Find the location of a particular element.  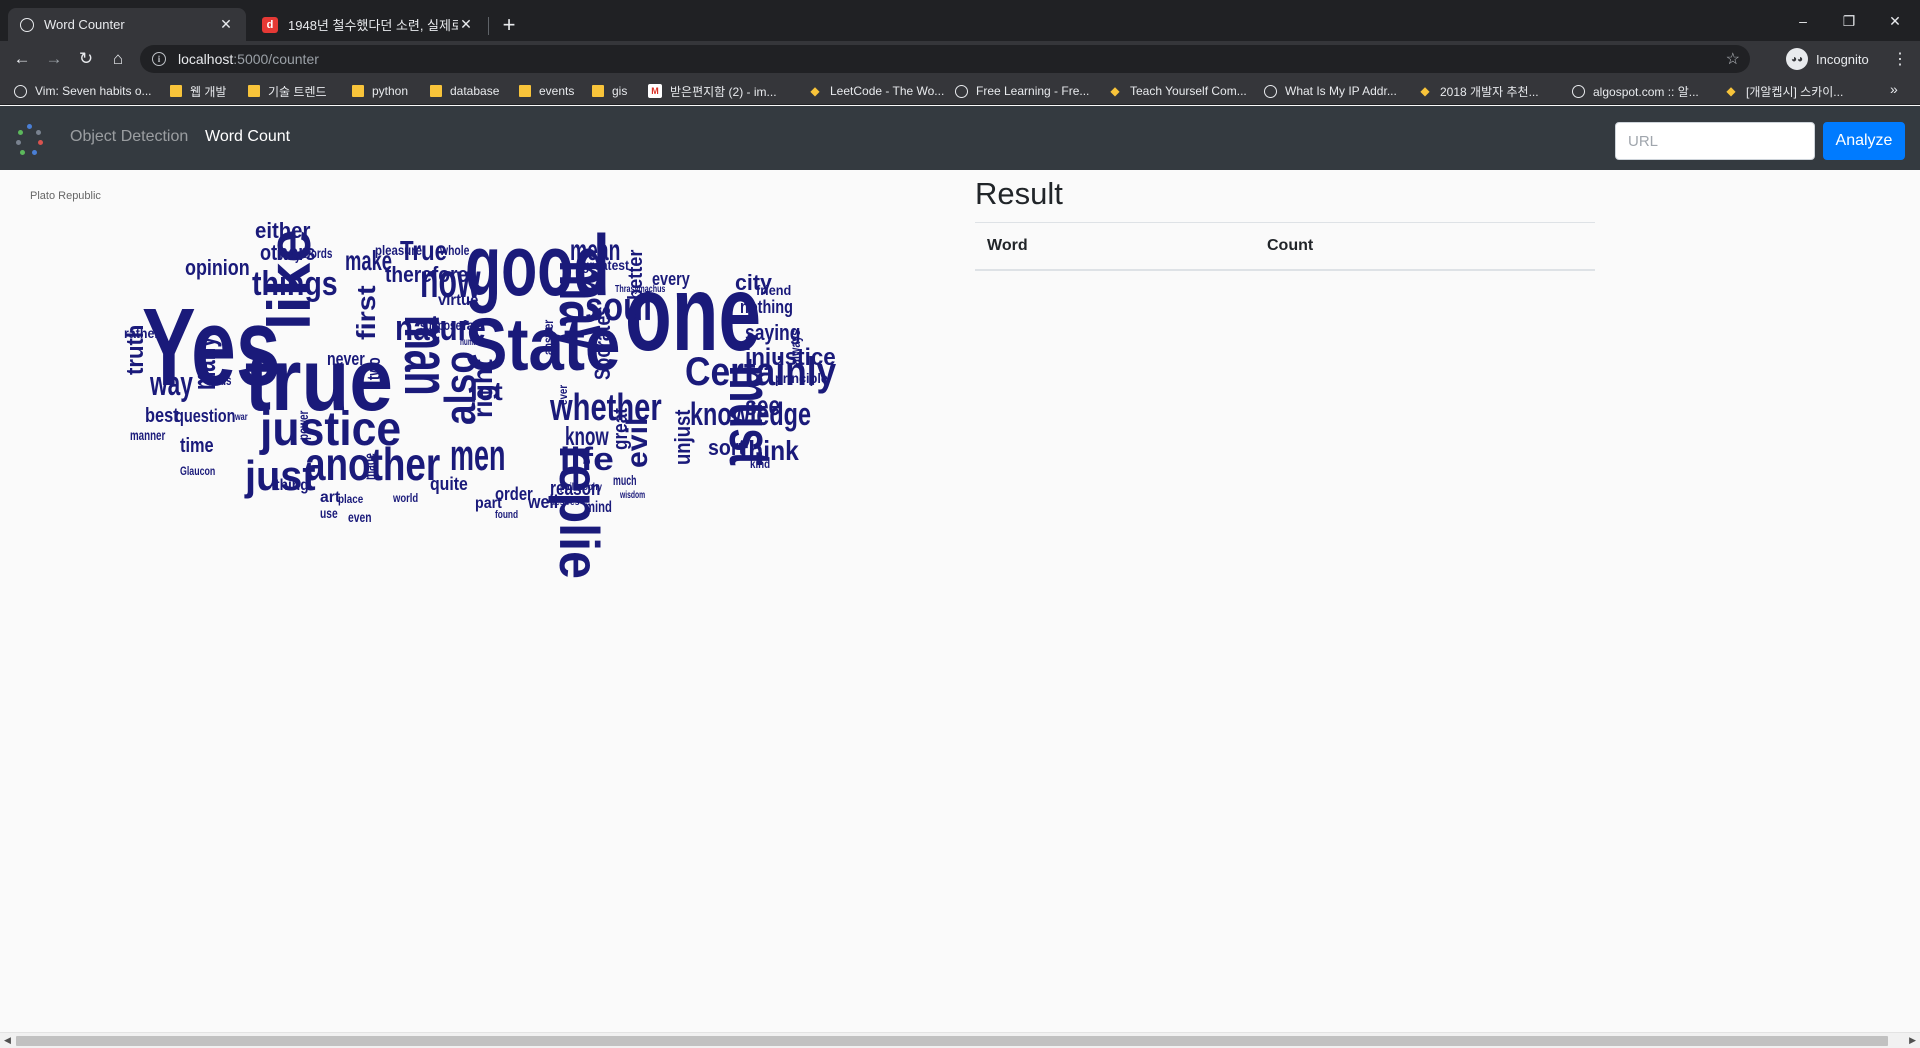

brand-logo-icon is located at coordinates (30, 140).